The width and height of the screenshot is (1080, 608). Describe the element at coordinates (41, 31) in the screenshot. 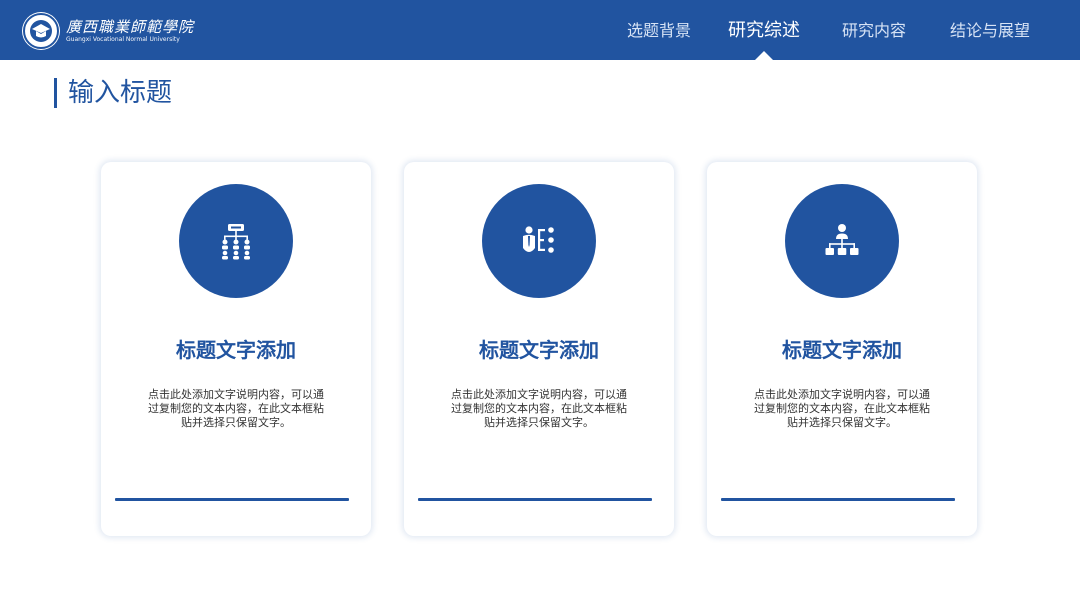

I see `university-seal-icon` at that location.